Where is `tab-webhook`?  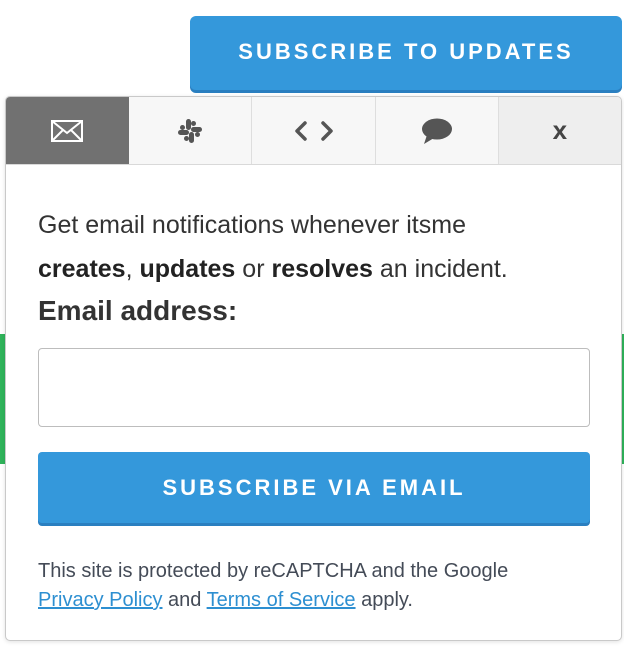
tab-webhook is located at coordinates (314, 130).